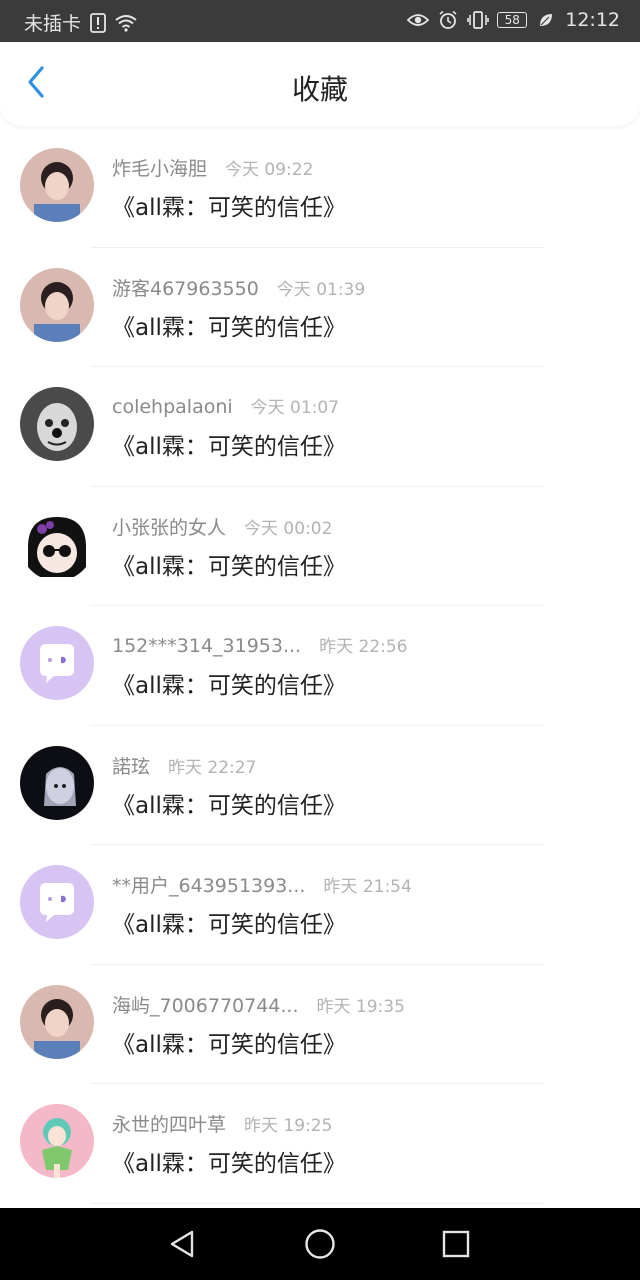 This screenshot has width=640, height=1280. I want to click on nav-back-button, so click(182, 1246).